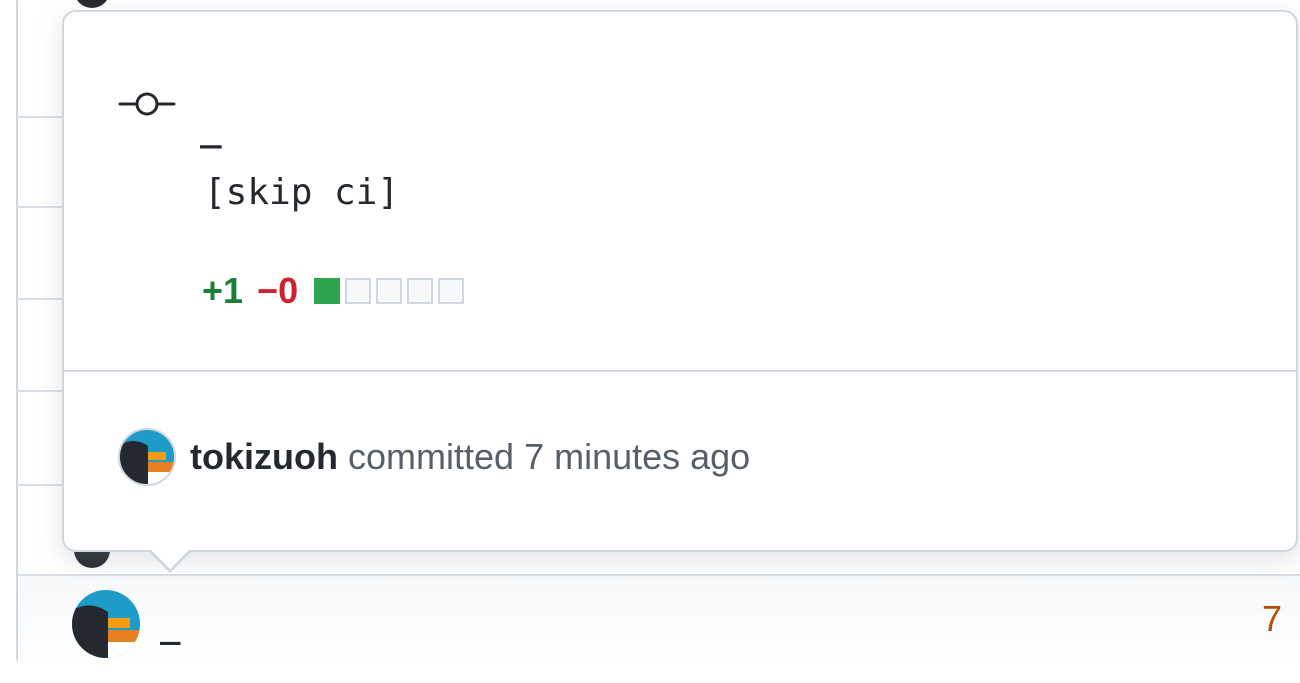 The image size is (1300, 683). I want to click on git-commit-icon, so click(147, 104).